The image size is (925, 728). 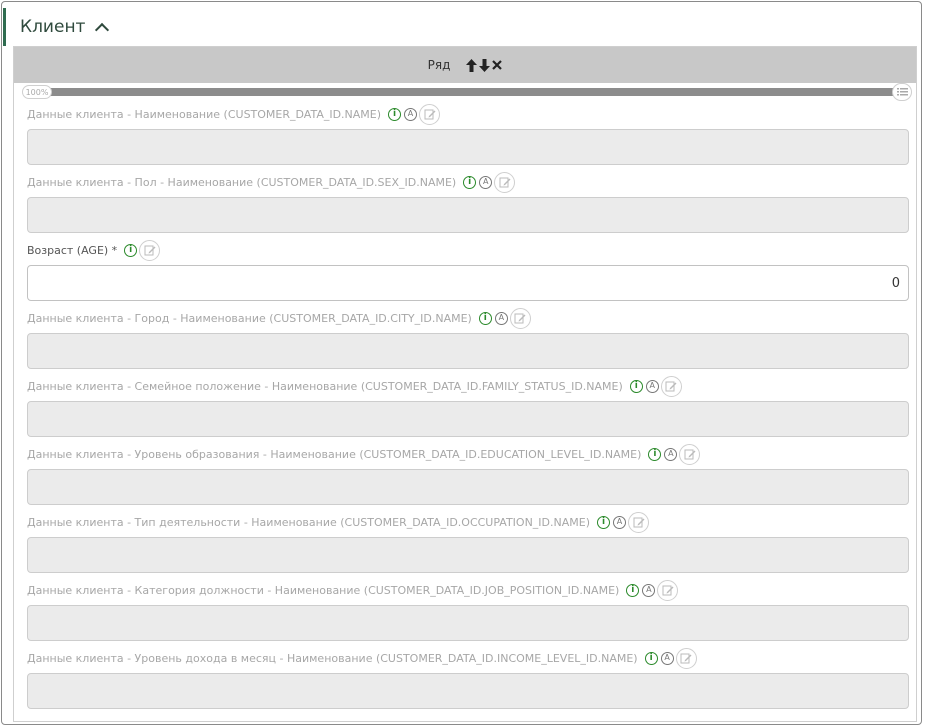 I want to click on field-input: 0, so click(x=468, y=283).